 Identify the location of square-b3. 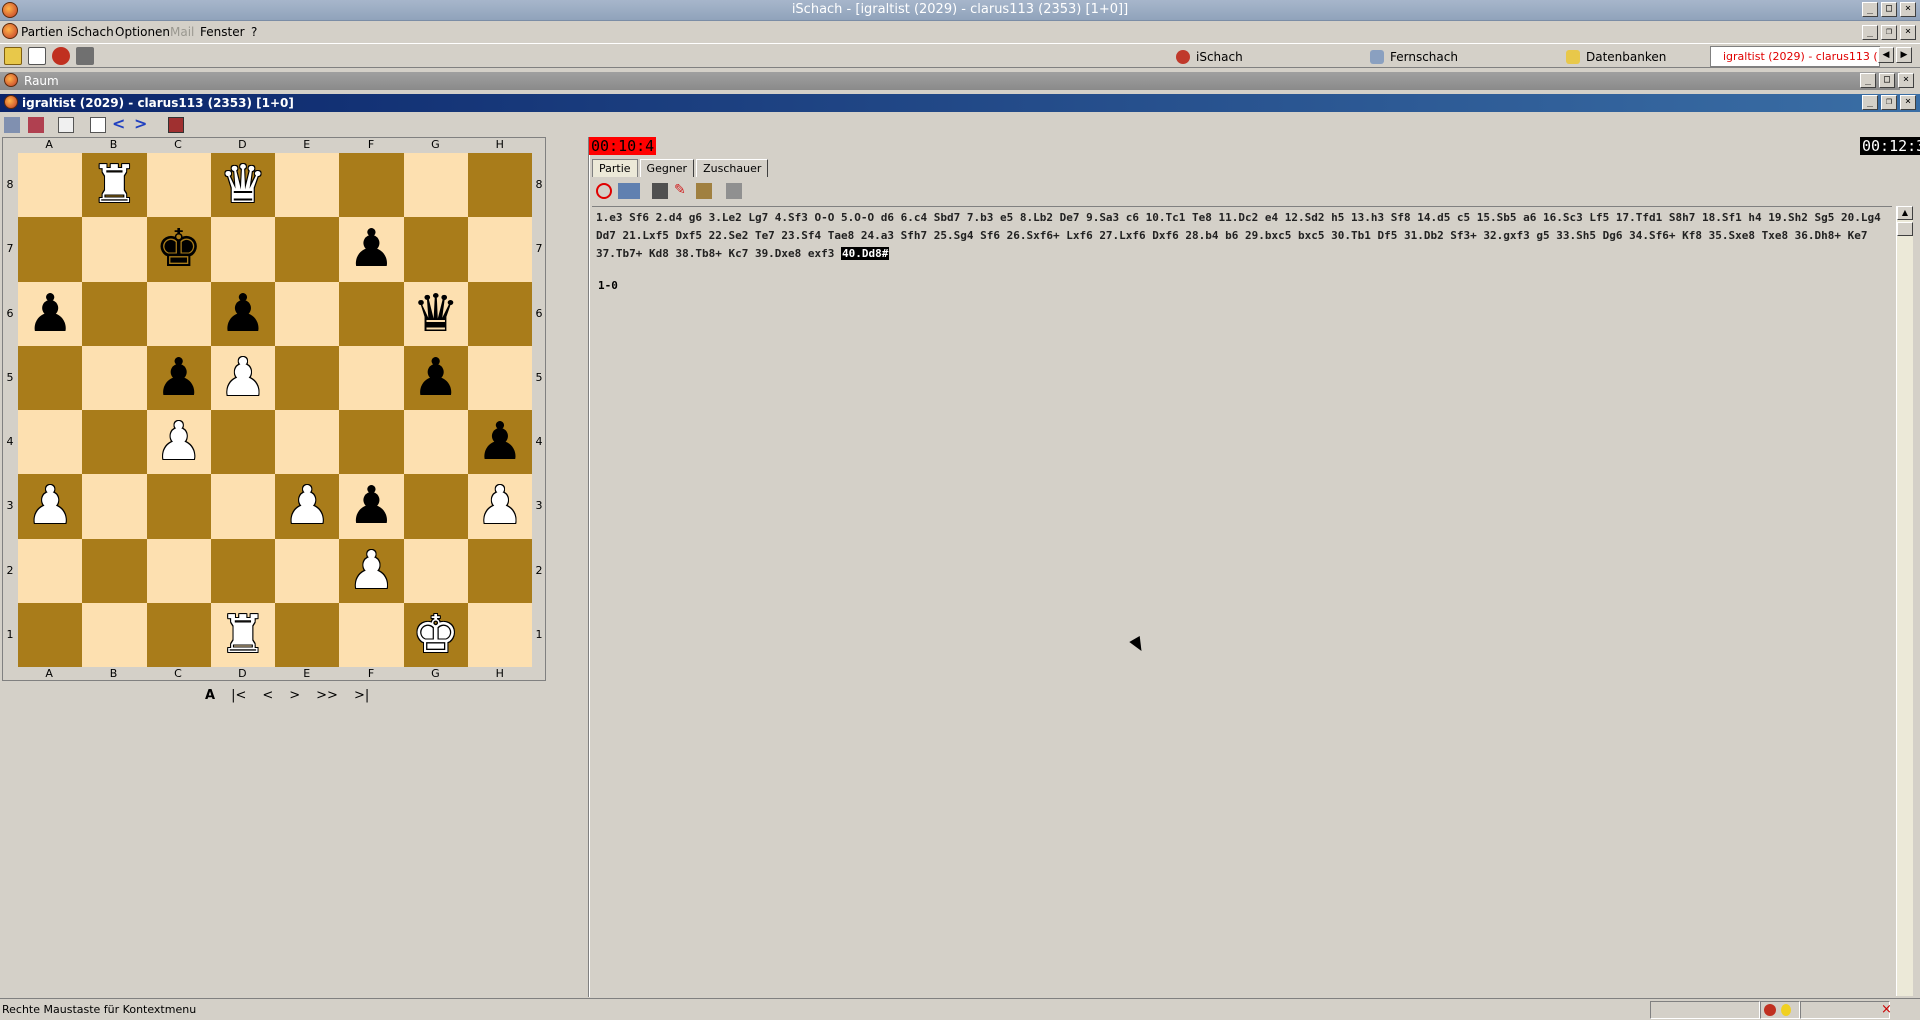
(114, 506).